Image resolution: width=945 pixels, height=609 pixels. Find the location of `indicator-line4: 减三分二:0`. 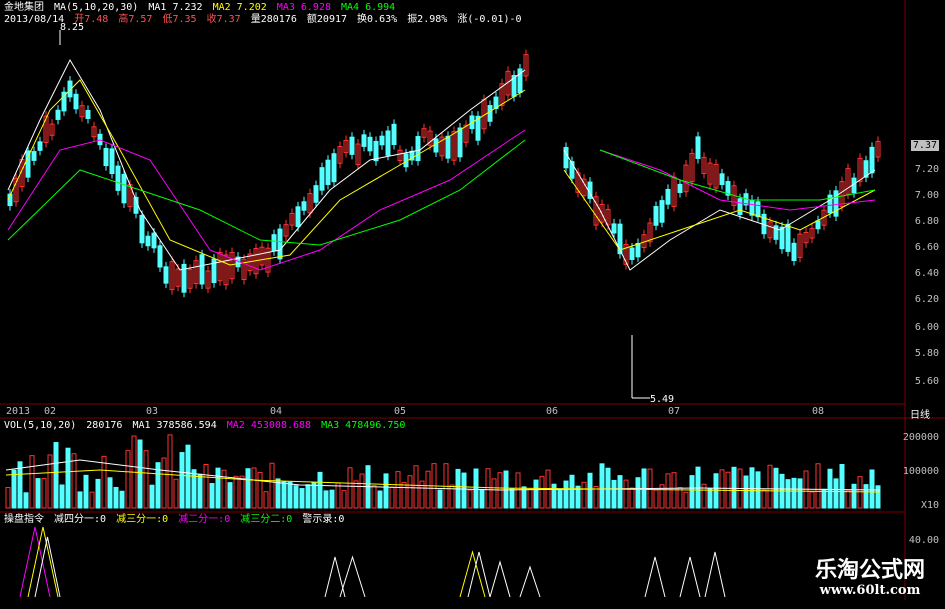

indicator-line4: 减三分二:0 is located at coordinates (266, 519).